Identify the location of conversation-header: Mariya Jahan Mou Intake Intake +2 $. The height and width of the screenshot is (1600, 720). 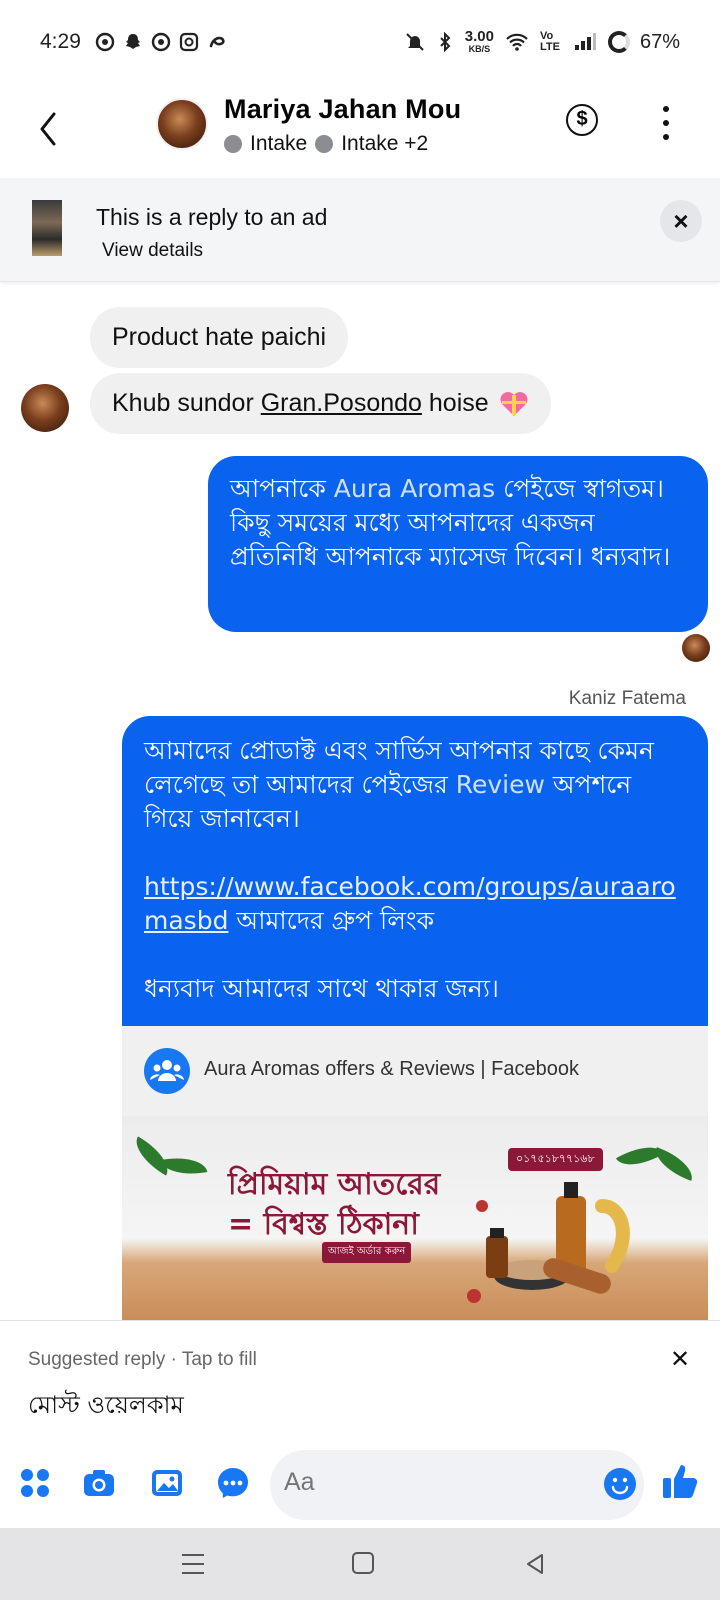
(360, 130).